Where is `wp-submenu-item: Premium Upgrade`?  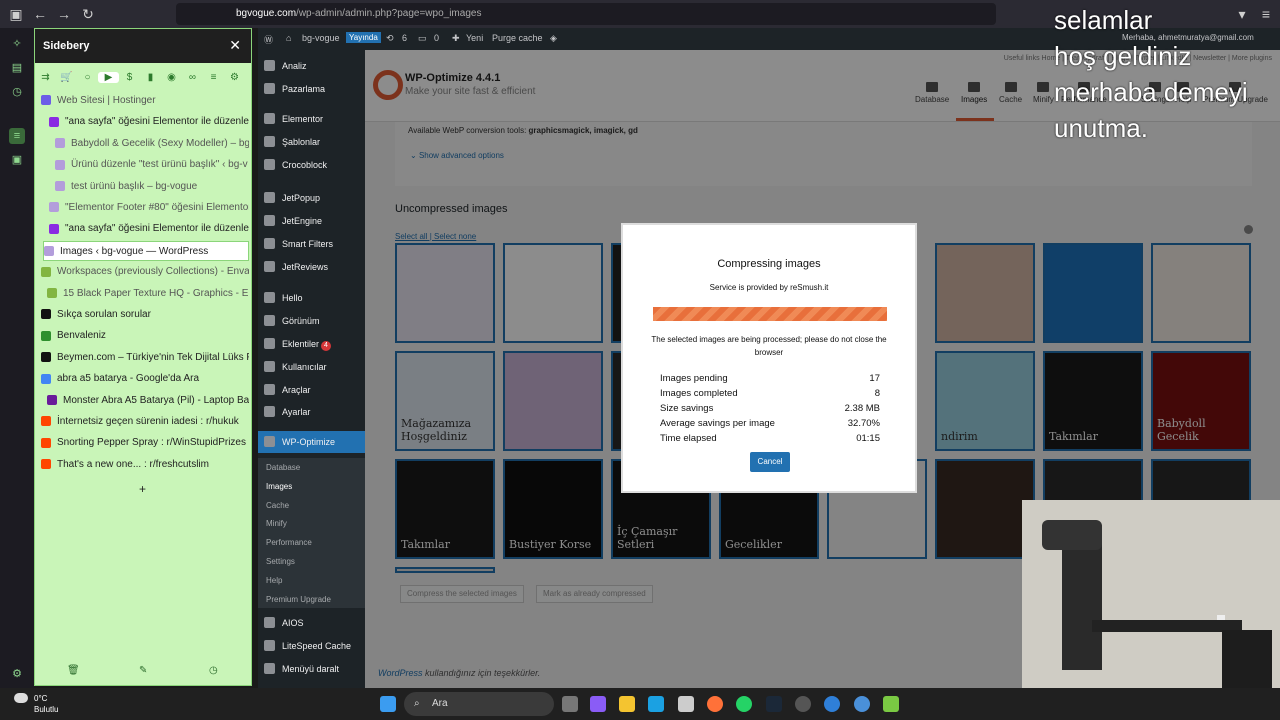 wp-submenu-item: Premium Upgrade is located at coordinates (311, 600).